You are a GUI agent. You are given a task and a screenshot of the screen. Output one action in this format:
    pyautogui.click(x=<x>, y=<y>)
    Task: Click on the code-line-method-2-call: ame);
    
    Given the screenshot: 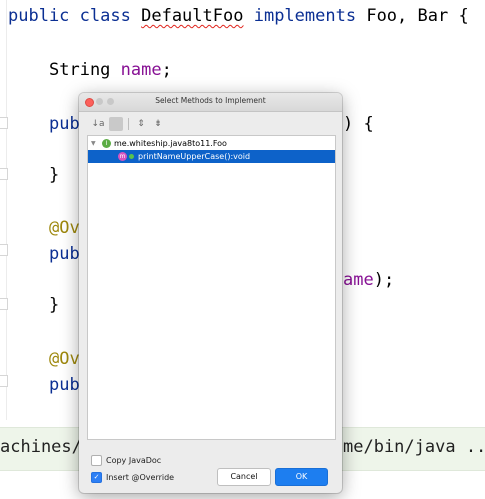 What is the action you would take?
    pyautogui.click(x=369, y=280)
    